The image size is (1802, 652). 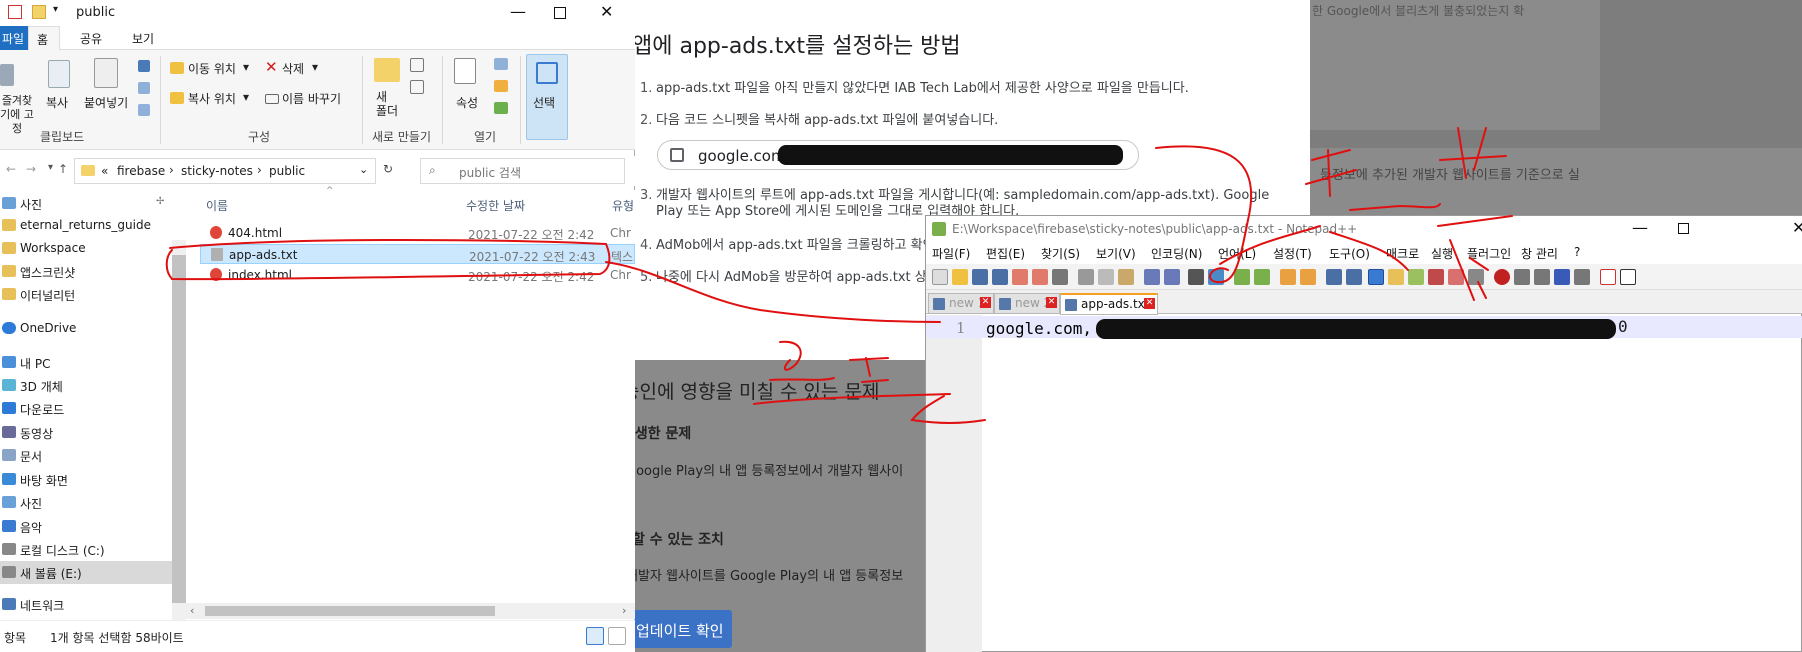 I want to click on ink-connector-line, so click(x=773, y=292).